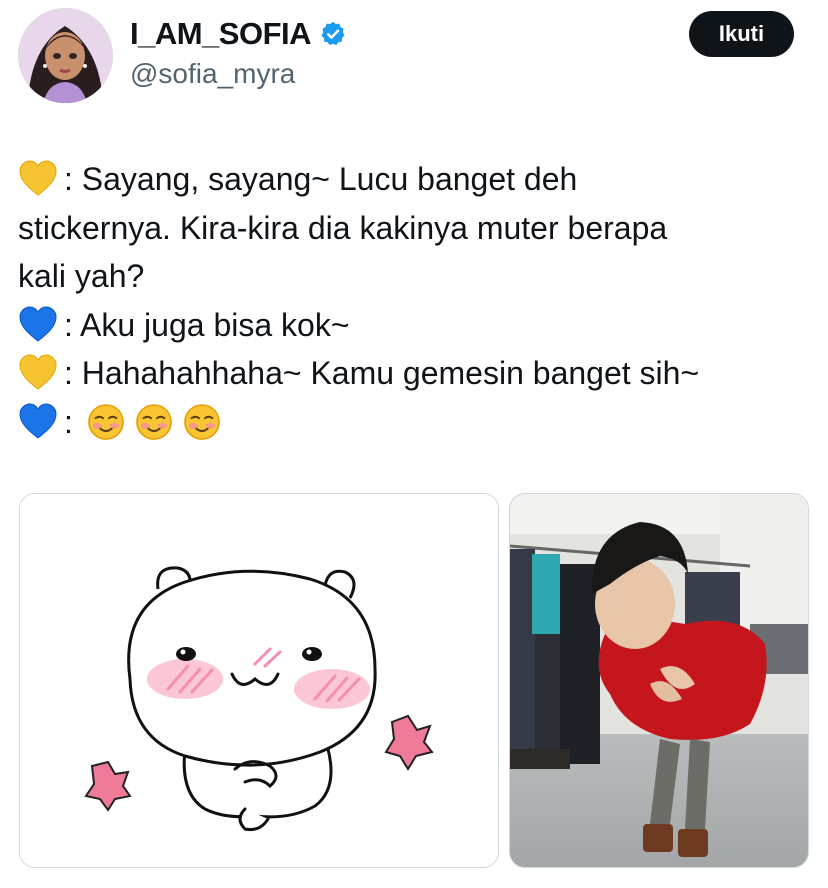 The image size is (828, 888). What do you see at coordinates (413, 325) in the screenshot?
I see `tweet-line: : Aku juga bisa kok~` at bounding box center [413, 325].